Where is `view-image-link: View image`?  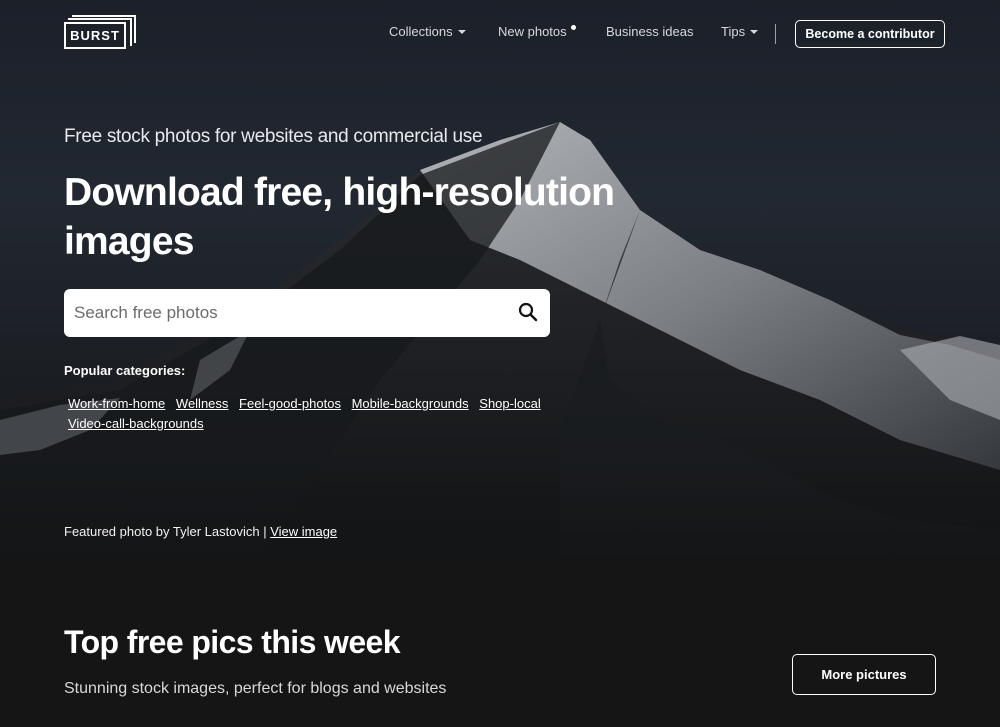
view-image-link: View image is located at coordinates (303, 531).